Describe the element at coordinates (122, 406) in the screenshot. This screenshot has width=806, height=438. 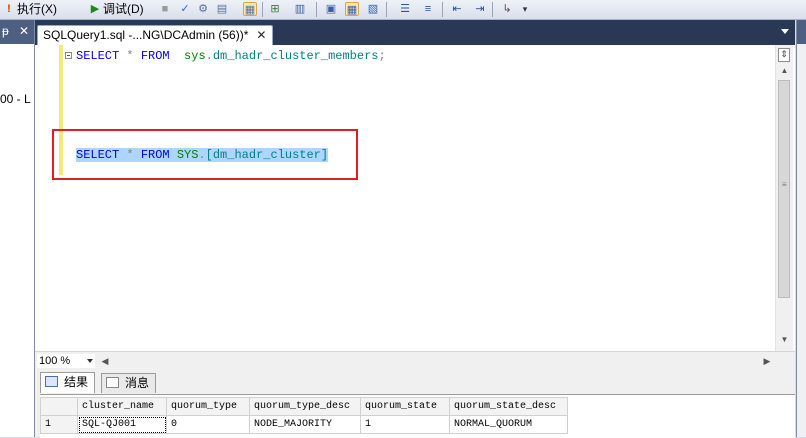
I see `column-header-cluster-name: cluster_name` at that location.